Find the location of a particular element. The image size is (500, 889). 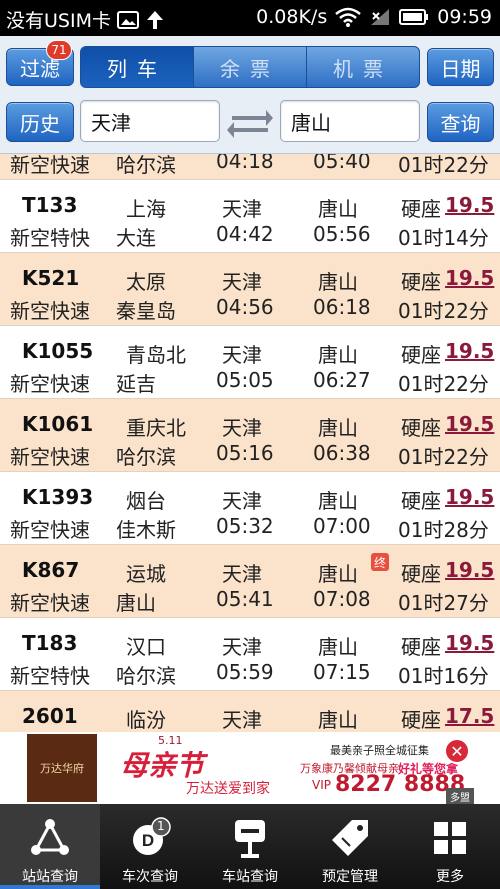

upload-arrow-icon is located at coordinates (154, 19).